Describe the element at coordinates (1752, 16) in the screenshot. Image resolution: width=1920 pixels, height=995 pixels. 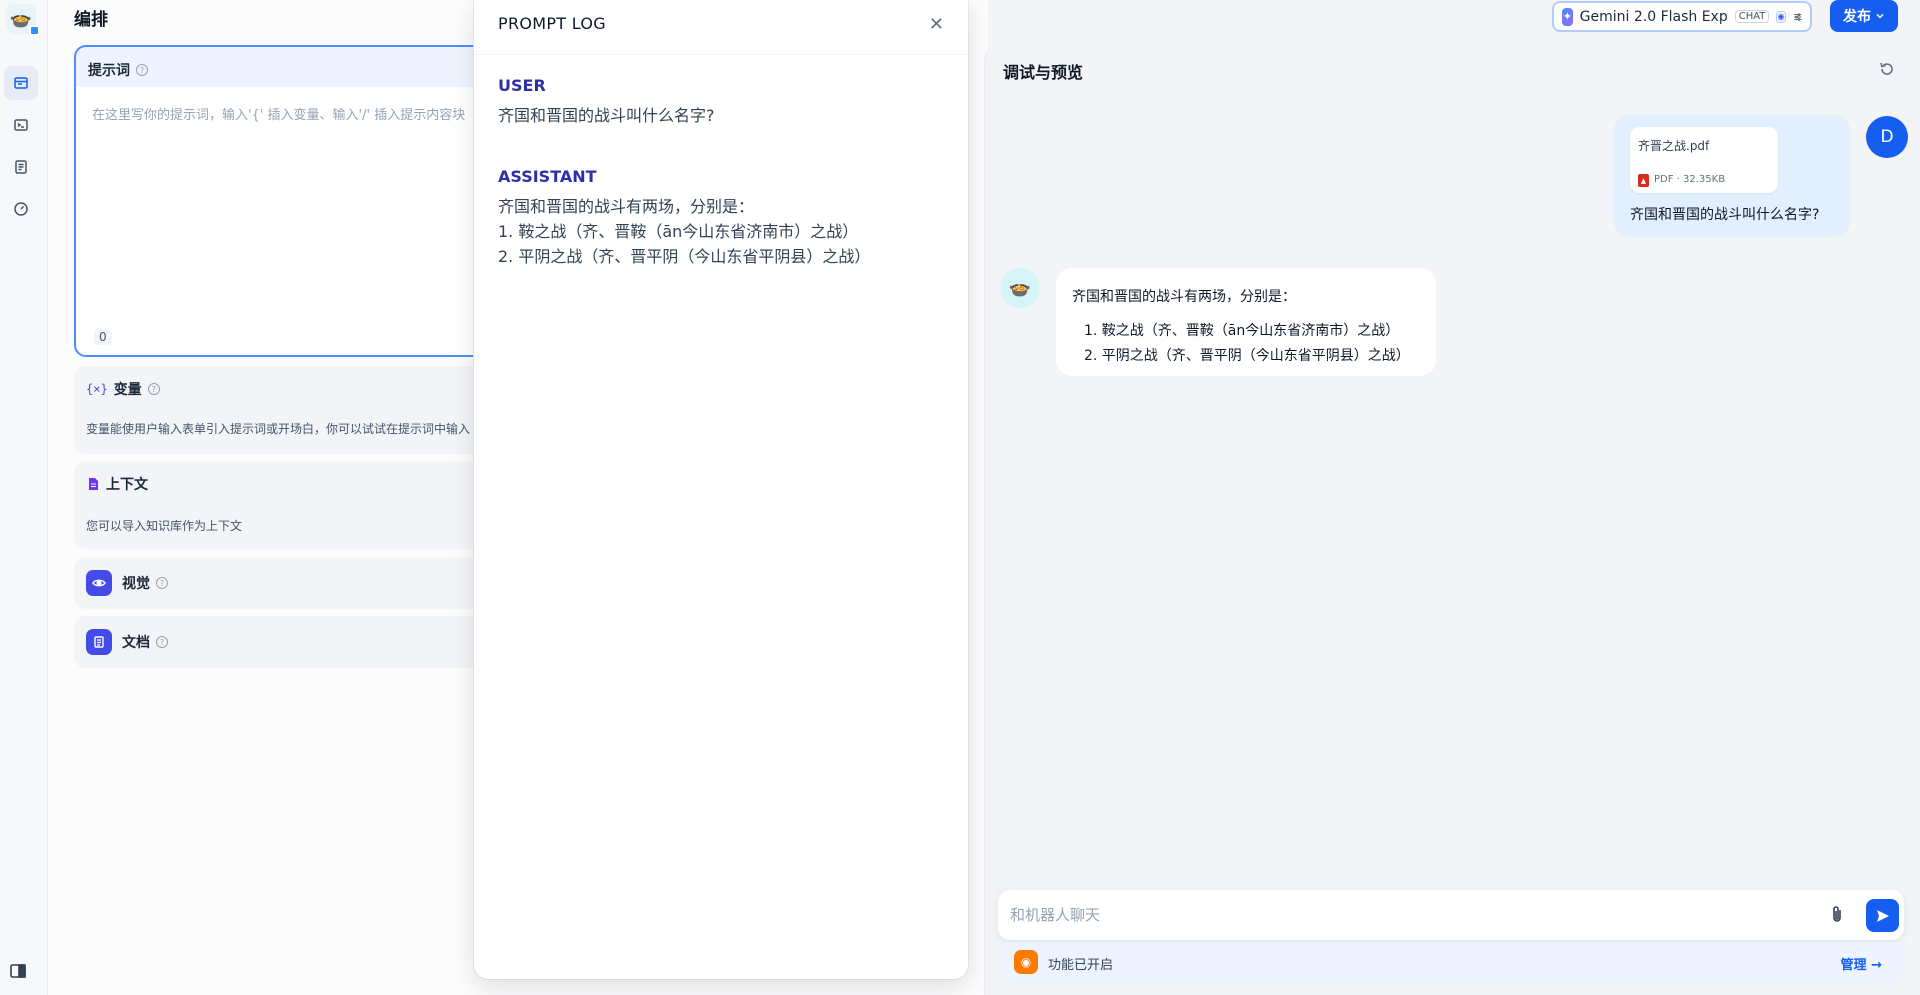
I see `chat-mode-tag: CHAT` at that location.